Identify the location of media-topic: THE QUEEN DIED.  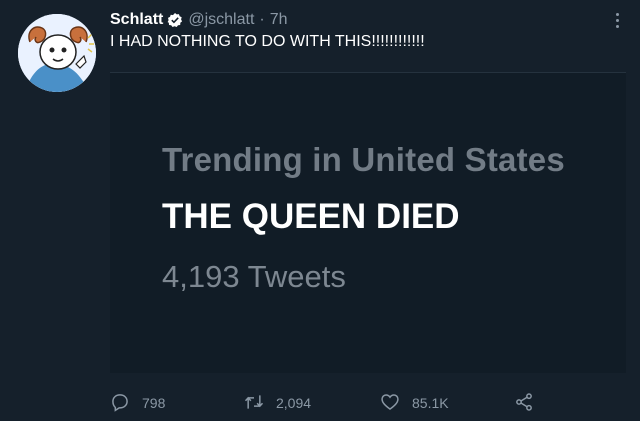
(311, 216).